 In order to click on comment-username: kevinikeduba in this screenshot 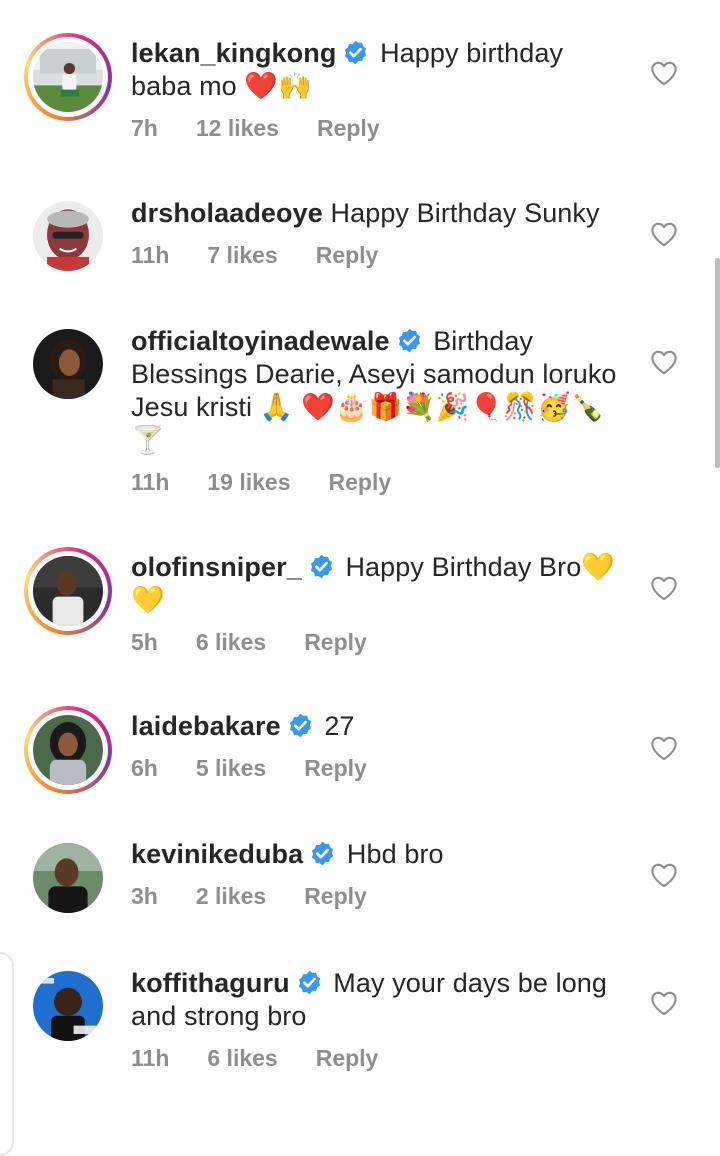, I will do `click(217, 854)`.